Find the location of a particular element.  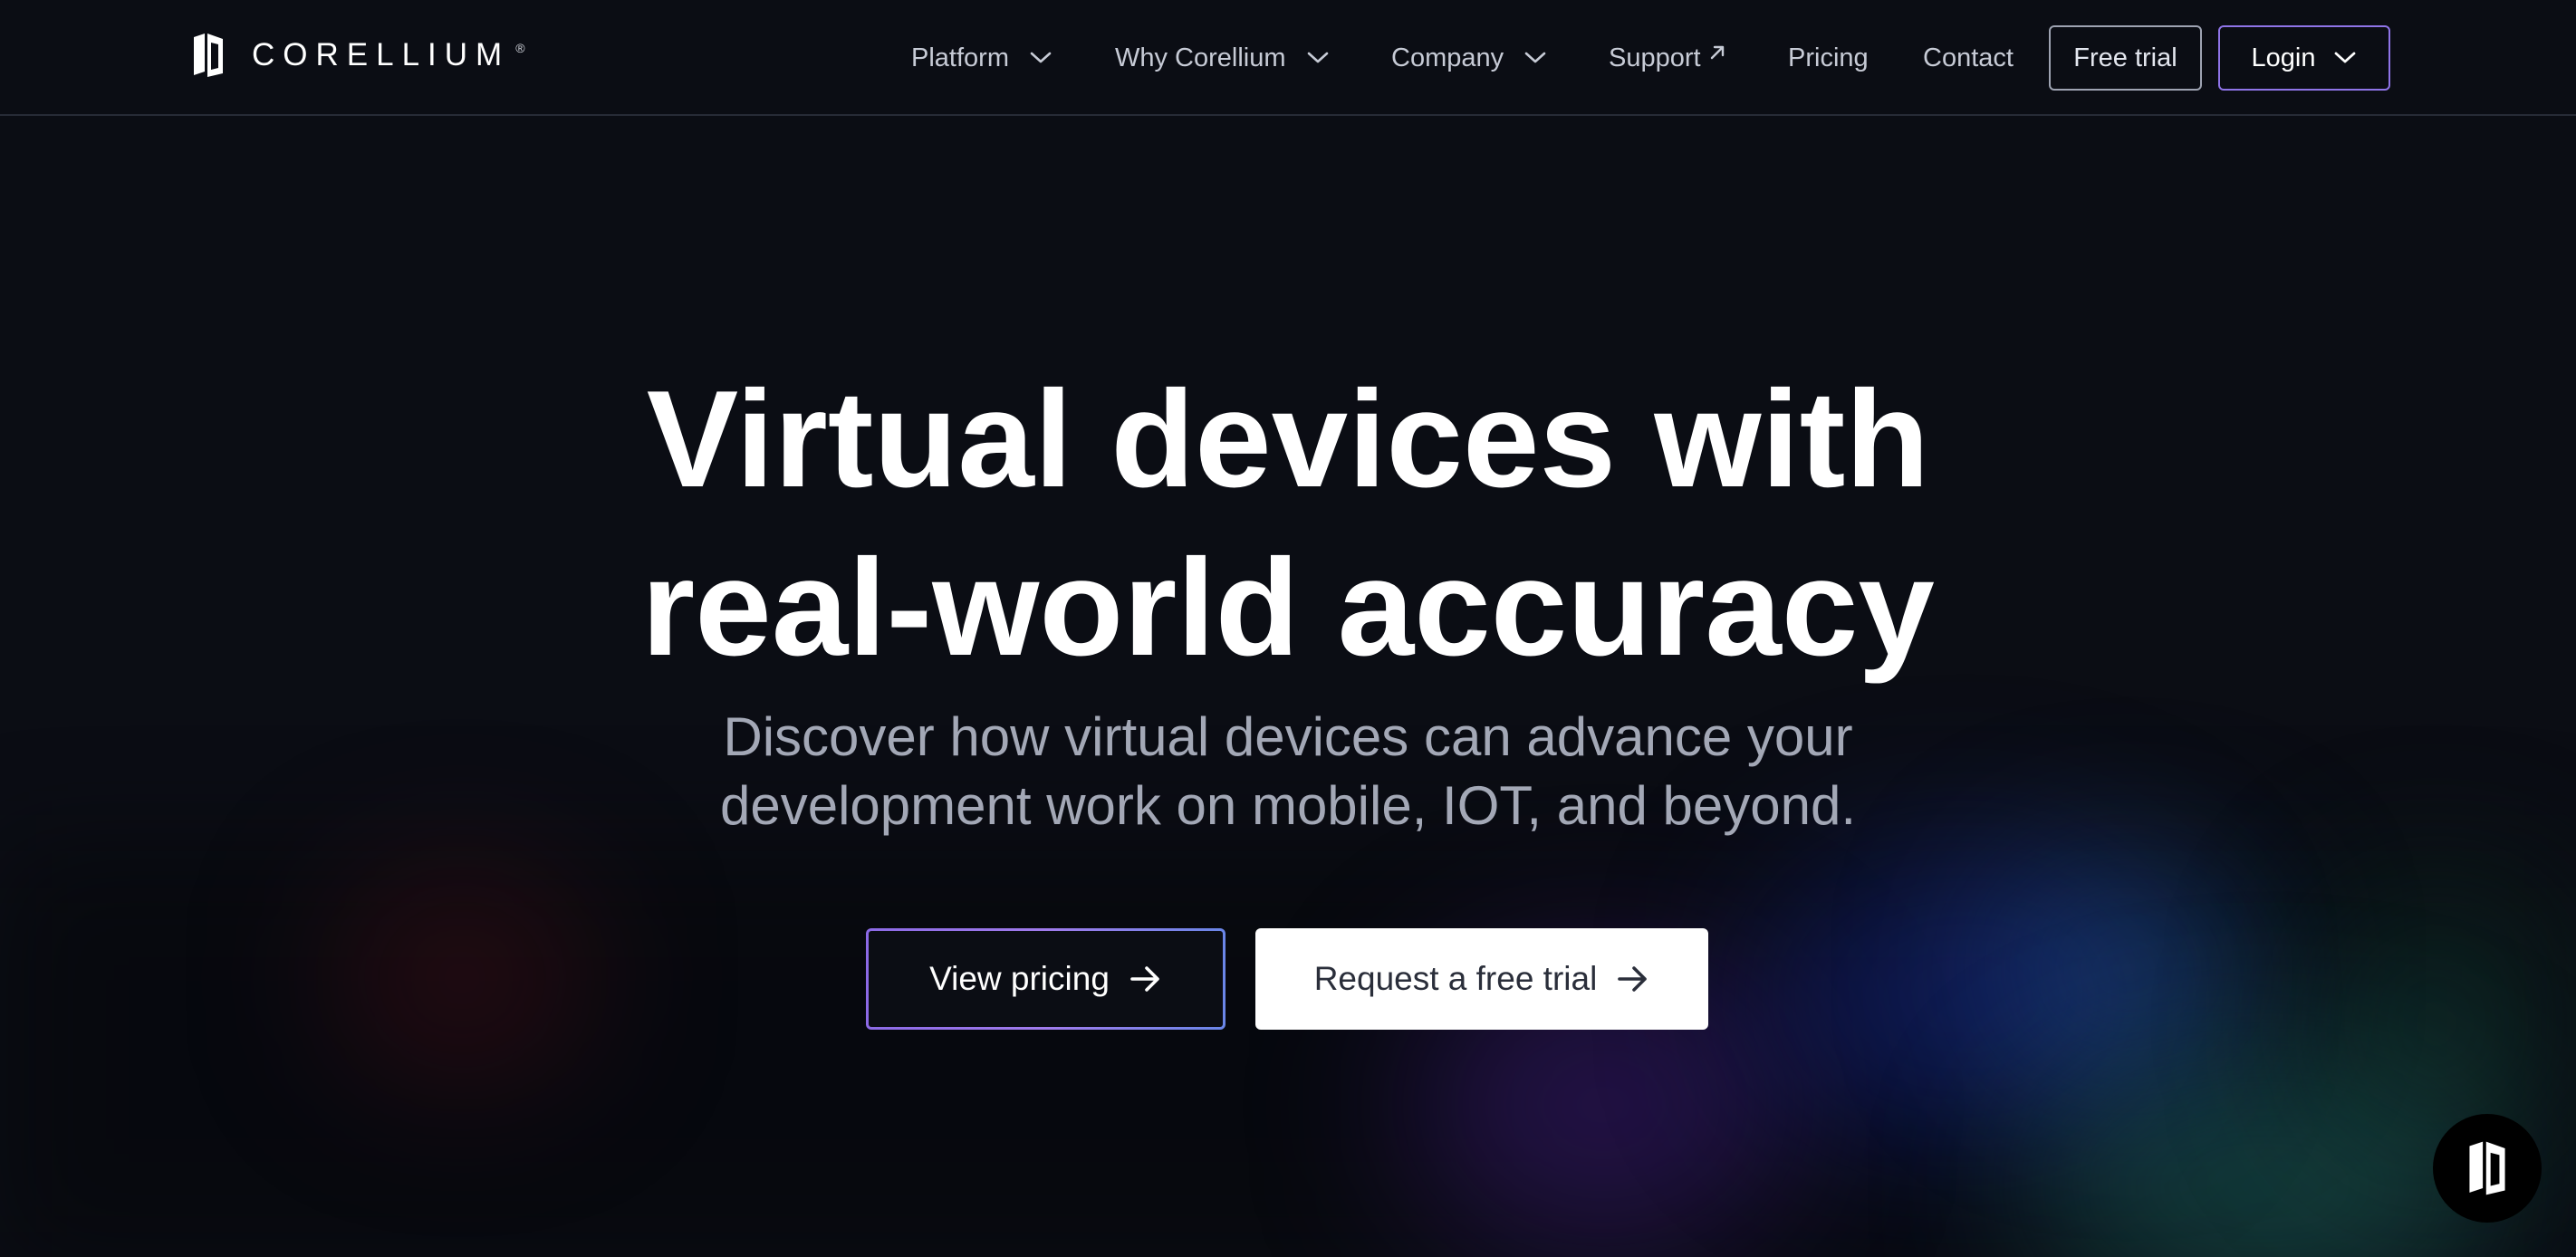

background-glow-blue is located at coordinates (1965, 996).